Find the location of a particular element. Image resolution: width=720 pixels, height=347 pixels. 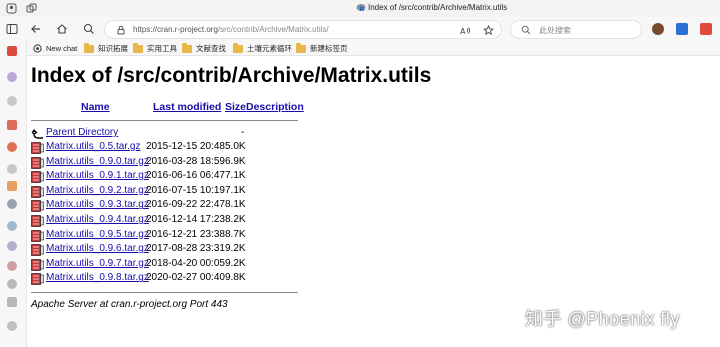

bookmark-new-chat: New chat is located at coordinates (55, 48).